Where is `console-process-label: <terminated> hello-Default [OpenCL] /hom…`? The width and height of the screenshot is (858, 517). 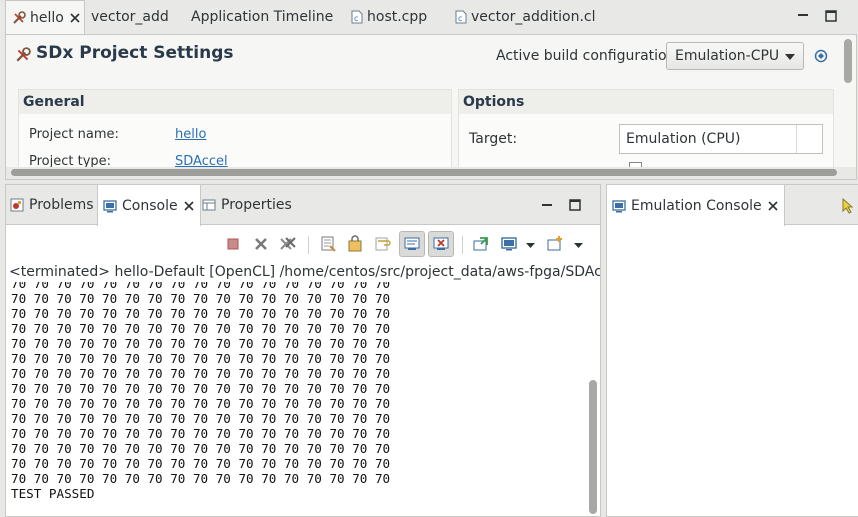 console-process-label: <terminated> hello-Default [OpenCL] /hom… is located at coordinates (305, 272).